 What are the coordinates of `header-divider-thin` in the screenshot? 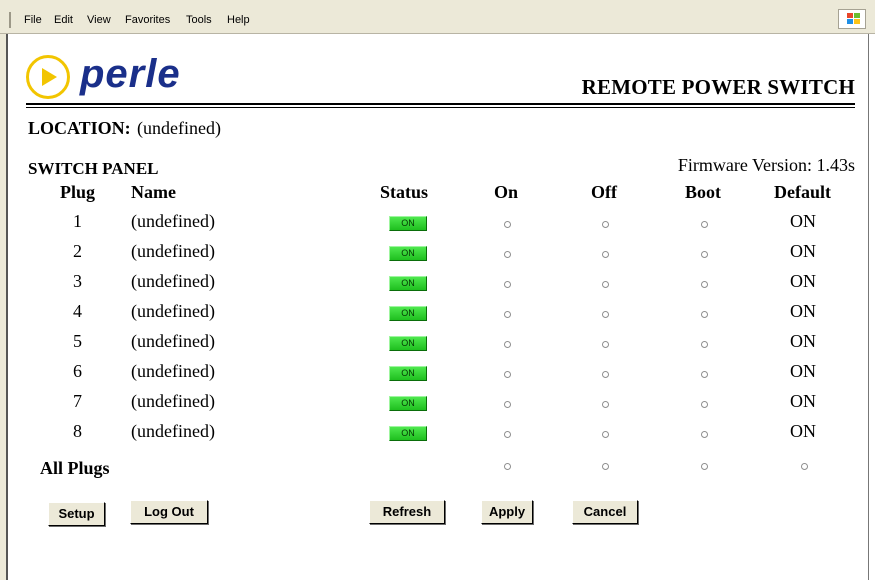 It's located at (440, 107).